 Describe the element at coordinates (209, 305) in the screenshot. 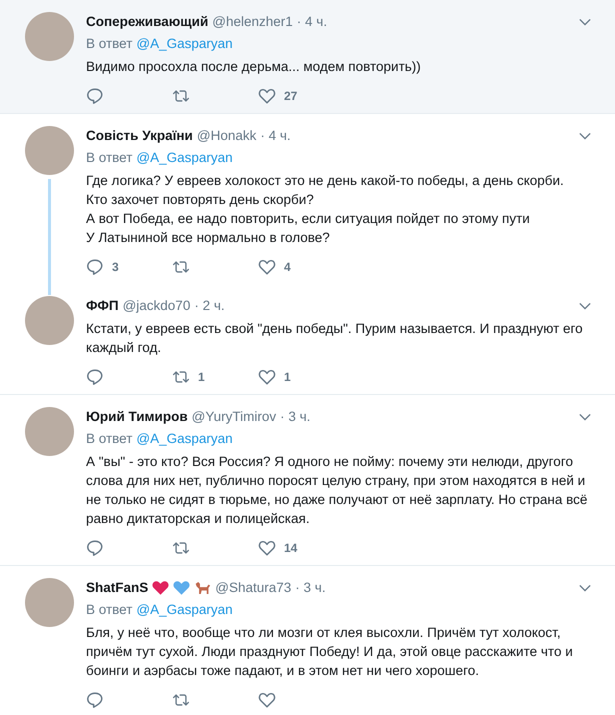

I see `tweet-time: · 2 ч.` at that location.